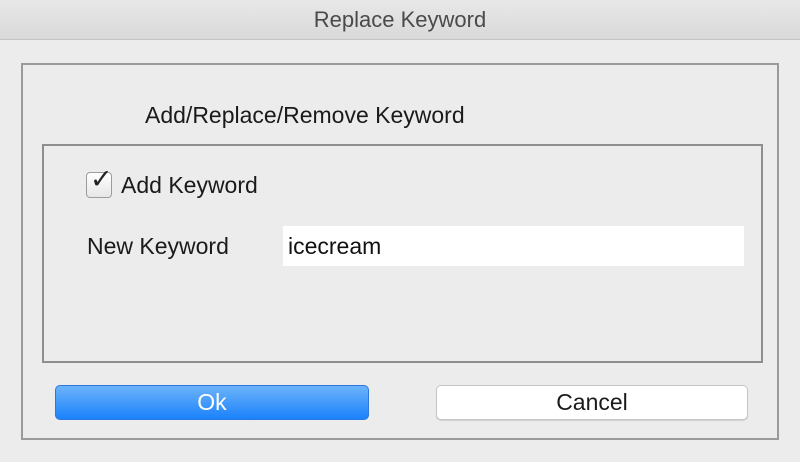 The height and width of the screenshot is (462, 800). I want to click on group-title: Add/Replace/Remove Keyword, so click(305, 115).